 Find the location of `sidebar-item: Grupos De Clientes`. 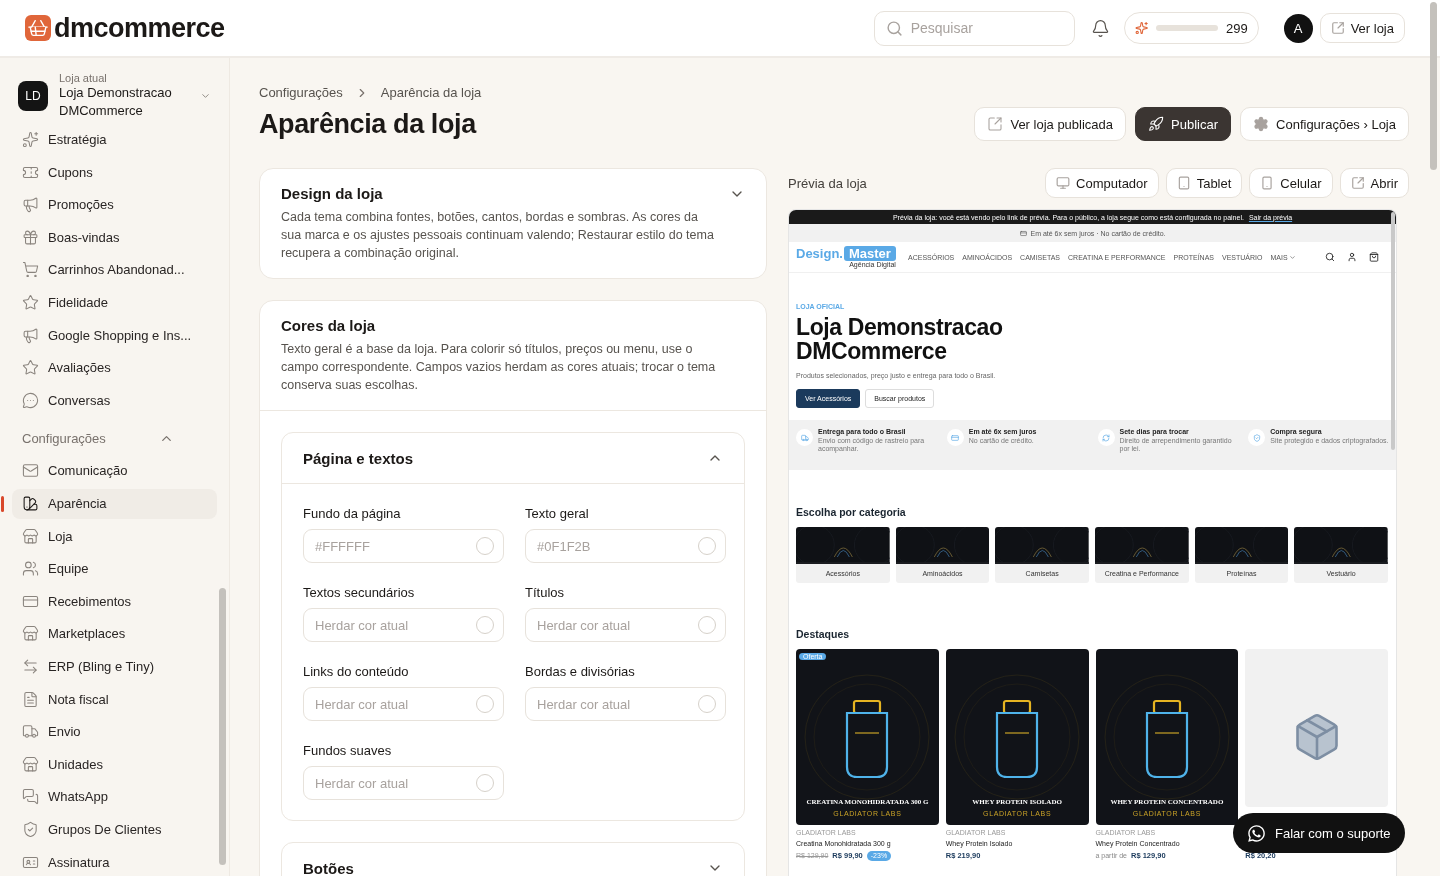

sidebar-item: Grupos De Clientes is located at coordinates (114, 829).